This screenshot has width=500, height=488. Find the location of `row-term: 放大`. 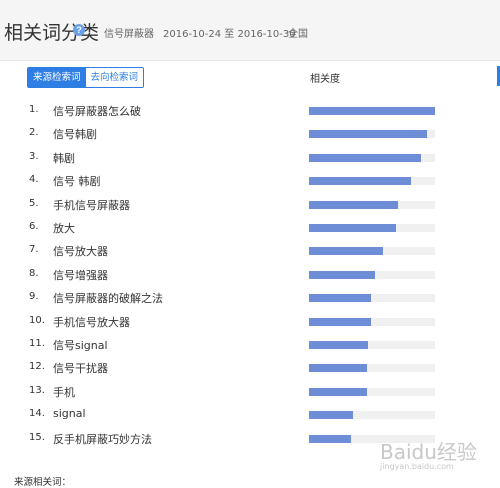

row-term: 放大 is located at coordinates (64, 228).